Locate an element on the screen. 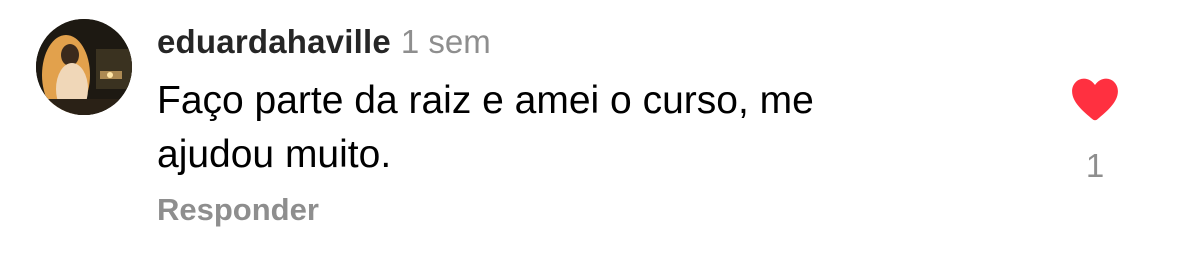 The width and height of the screenshot is (1179, 264). timestamp: 1 sem is located at coordinates (445, 41).